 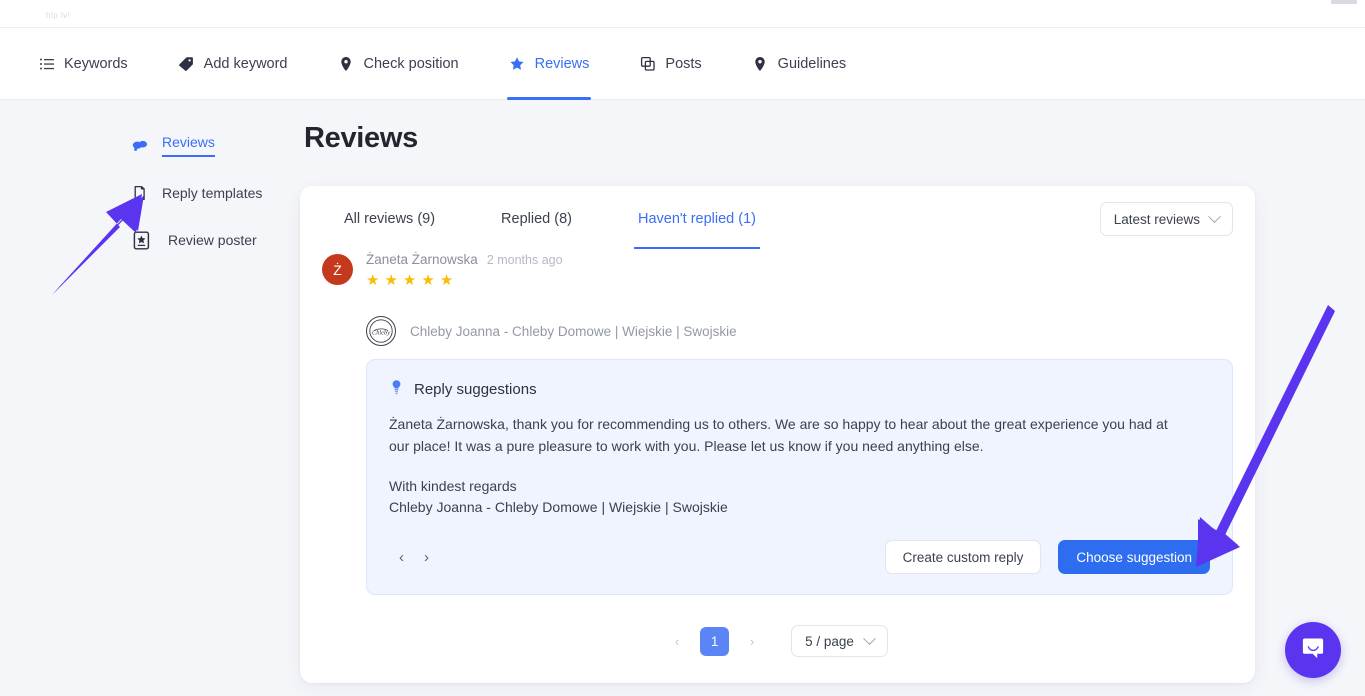 I want to click on pagination: ‹ 1 › 5 / page, so click(x=777, y=641).